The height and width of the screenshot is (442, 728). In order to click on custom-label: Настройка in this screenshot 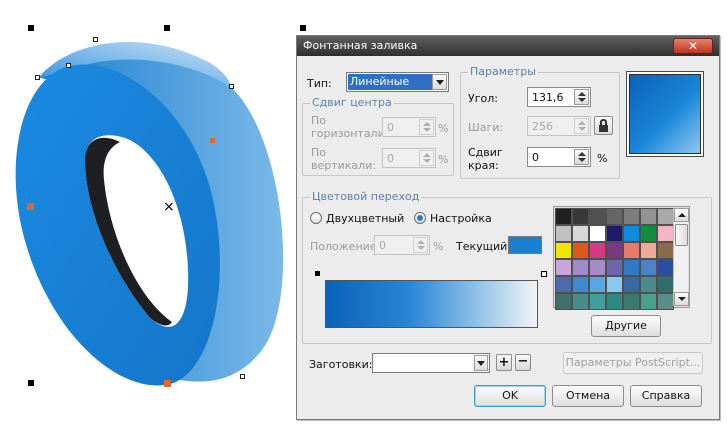, I will do `click(461, 218)`.